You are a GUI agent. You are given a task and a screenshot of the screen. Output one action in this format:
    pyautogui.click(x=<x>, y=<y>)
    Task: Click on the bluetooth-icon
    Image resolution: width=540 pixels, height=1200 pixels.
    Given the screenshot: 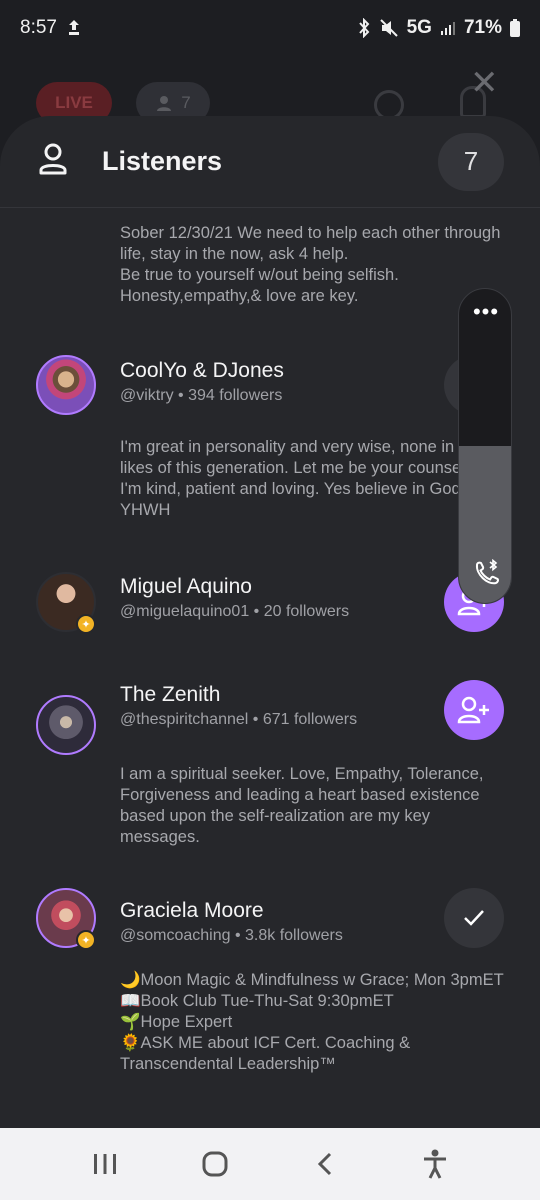 What is the action you would take?
    pyautogui.click(x=364, y=28)
    